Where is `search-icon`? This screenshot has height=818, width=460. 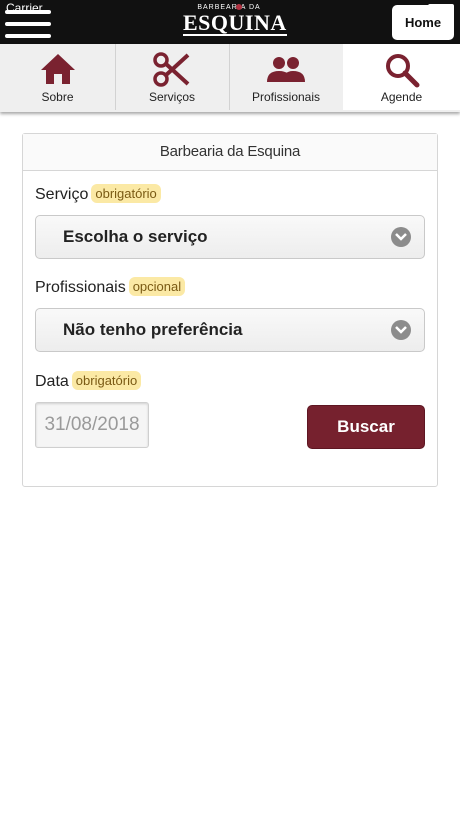
search-icon is located at coordinates (402, 71).